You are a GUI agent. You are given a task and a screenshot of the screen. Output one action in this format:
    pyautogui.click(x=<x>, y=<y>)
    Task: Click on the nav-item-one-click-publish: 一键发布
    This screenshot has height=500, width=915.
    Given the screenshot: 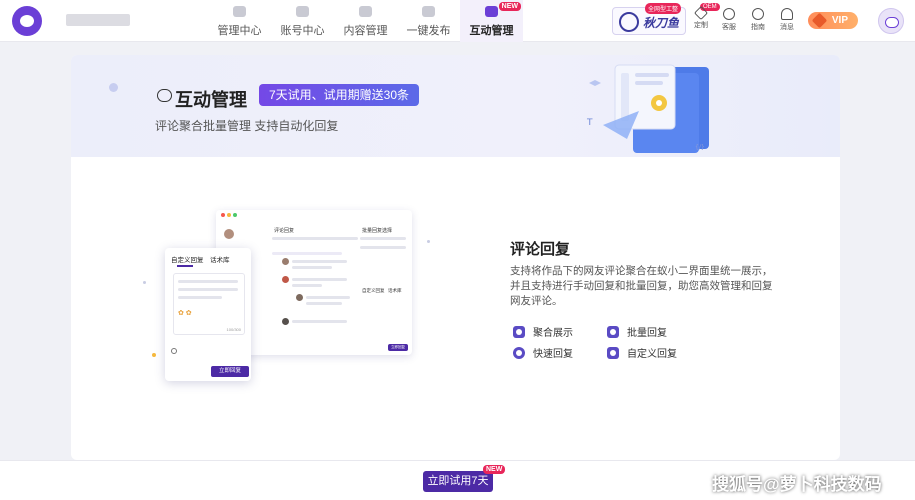 What is the action you would take?
    pyautogui.click(x=428, y=21)
    